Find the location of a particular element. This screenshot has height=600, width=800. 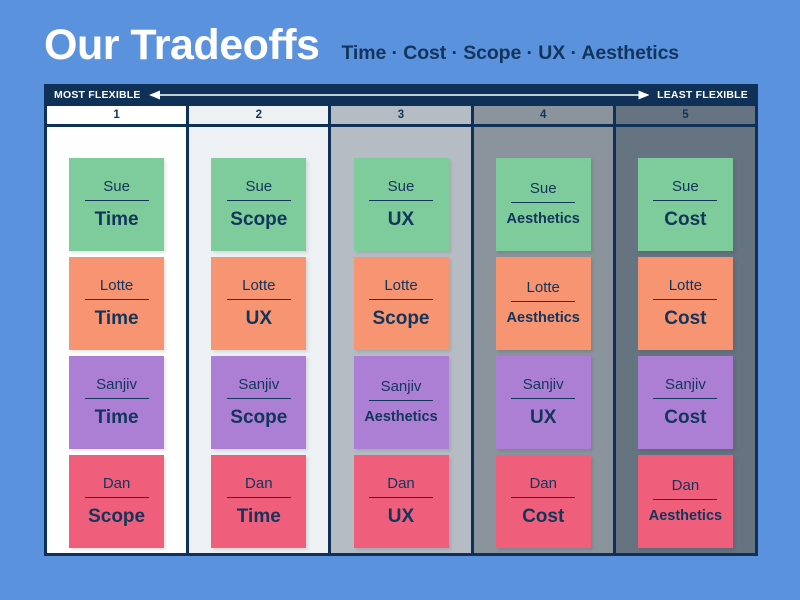

tradeoff-card: Lotte UX is located at coordinates (259, 303).